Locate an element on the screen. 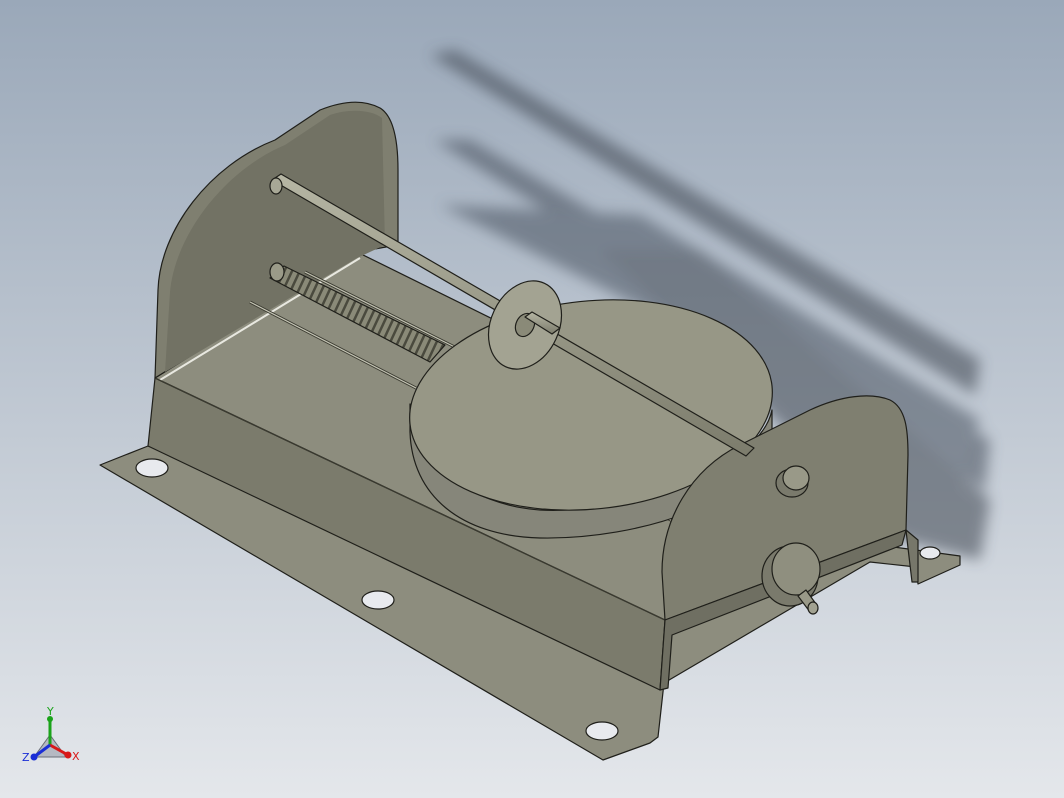 This screenshot has width=1064, height=798. guide-rod-end is located at coordinates (276, 186).